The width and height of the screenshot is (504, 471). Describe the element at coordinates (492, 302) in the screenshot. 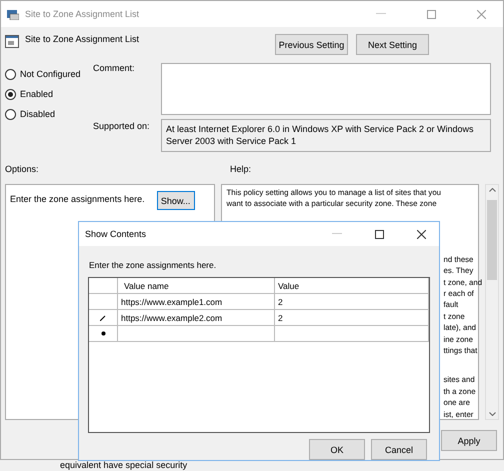

I see `scrollbar` at that location.